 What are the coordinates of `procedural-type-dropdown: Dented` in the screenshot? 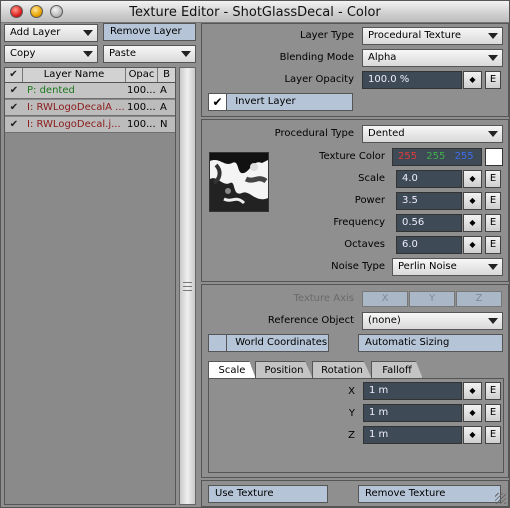 It's located at (432, 134).